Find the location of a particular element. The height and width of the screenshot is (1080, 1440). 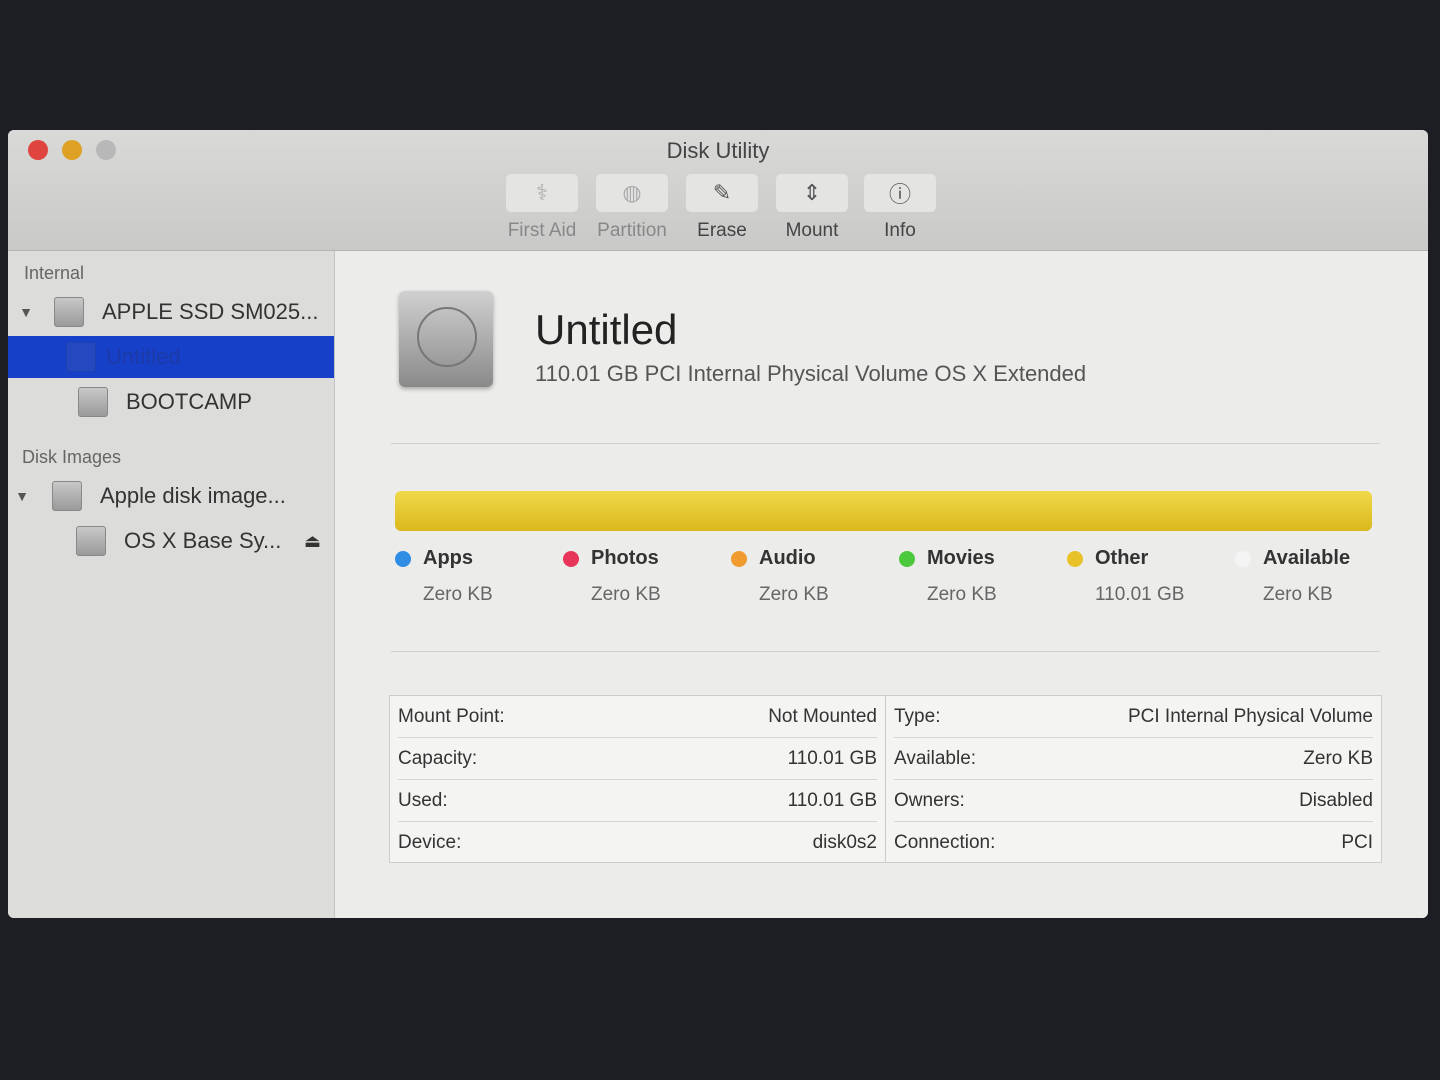

toolbar-button-label: Mount is located at coordinates (812, 230).